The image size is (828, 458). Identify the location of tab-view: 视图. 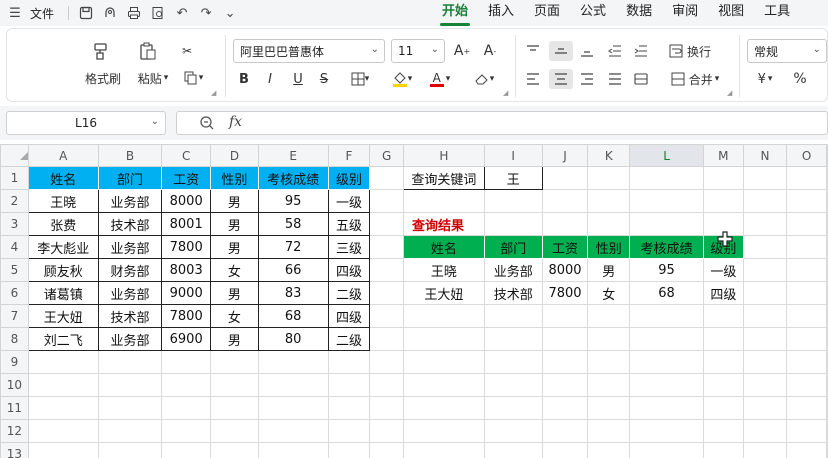
(731, 13).